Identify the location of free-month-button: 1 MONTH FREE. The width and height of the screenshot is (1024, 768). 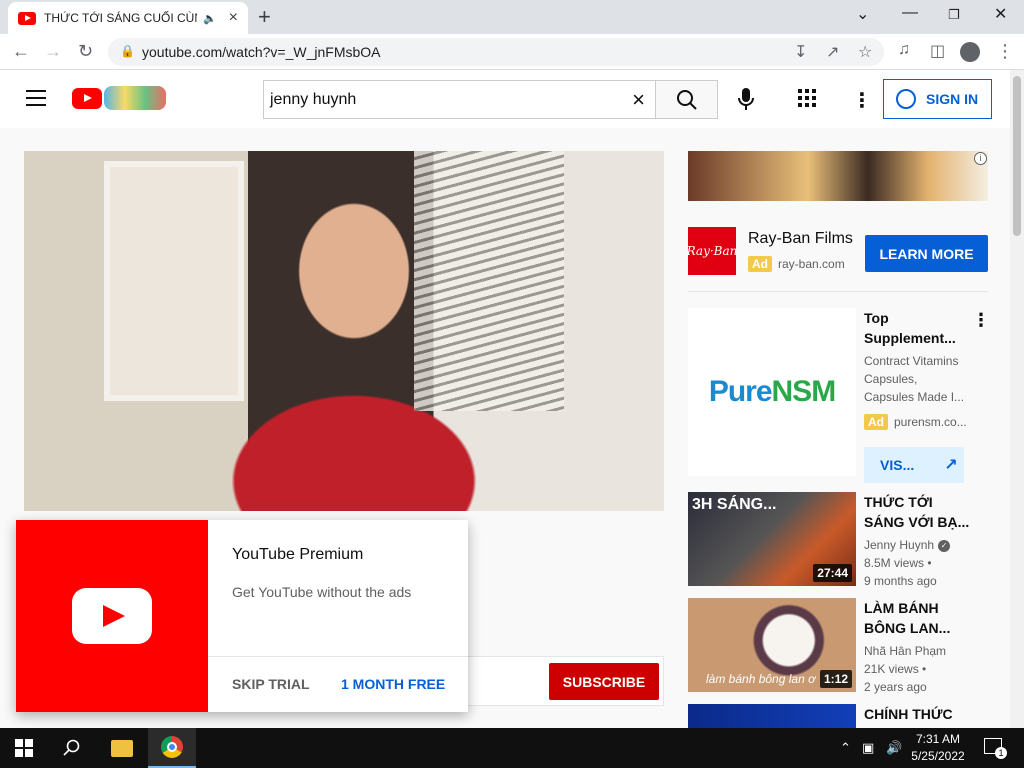
(393, 684).